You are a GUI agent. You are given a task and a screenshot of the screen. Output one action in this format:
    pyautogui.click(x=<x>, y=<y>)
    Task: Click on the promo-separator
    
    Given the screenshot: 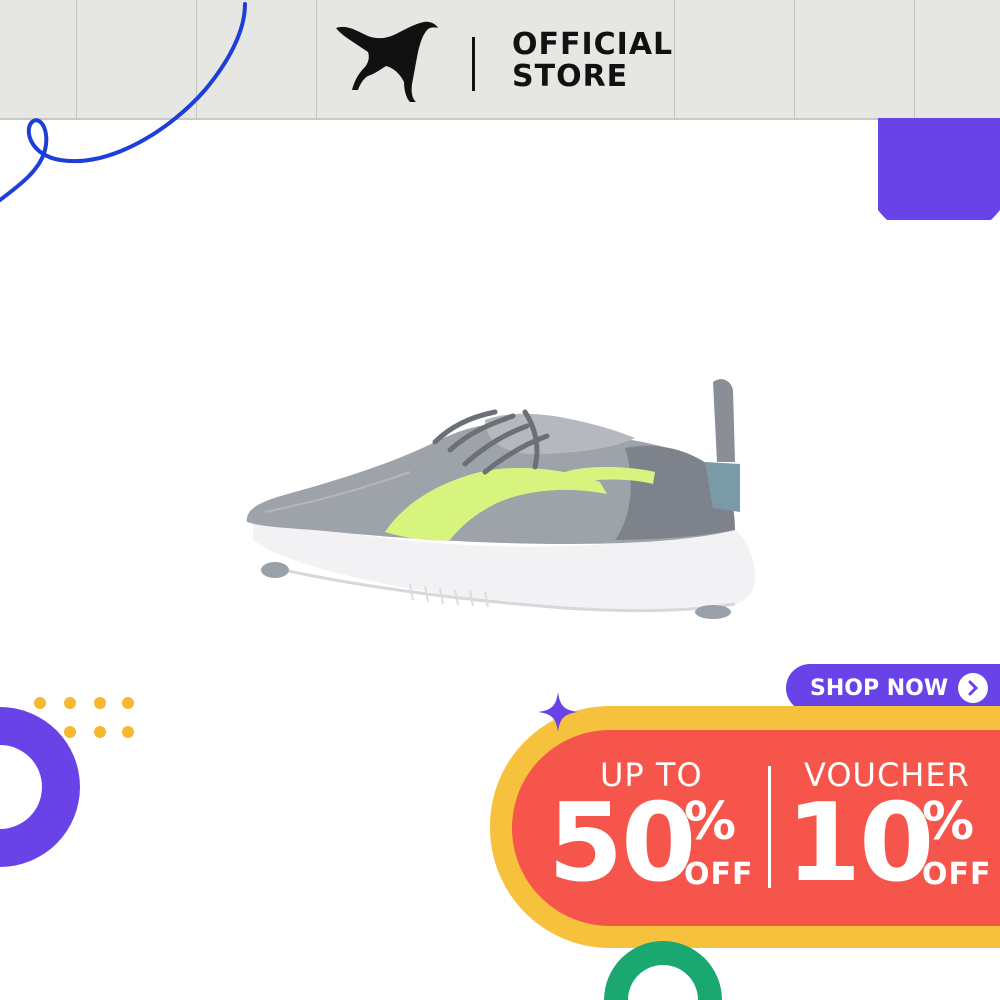 What is the action you would take?
    pyautogui.click(x=769, y=827)
    